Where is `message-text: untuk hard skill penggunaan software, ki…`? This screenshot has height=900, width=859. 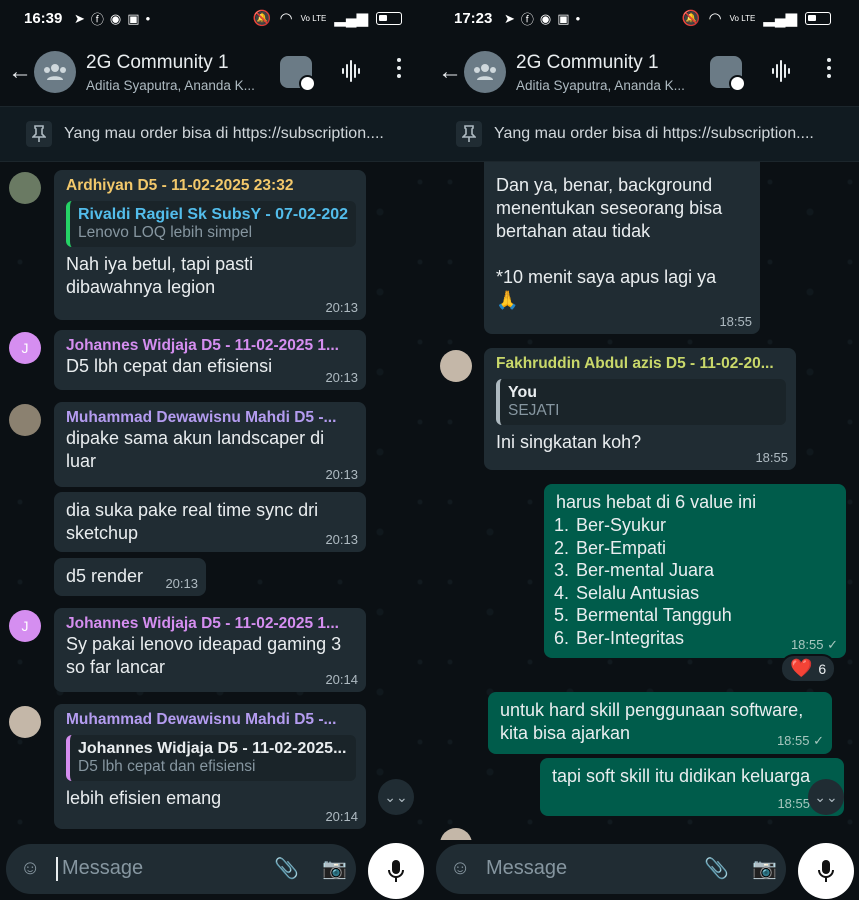
message-text: untuk hard skill penggunaan software, ki… is located at coordinates (652, 721).